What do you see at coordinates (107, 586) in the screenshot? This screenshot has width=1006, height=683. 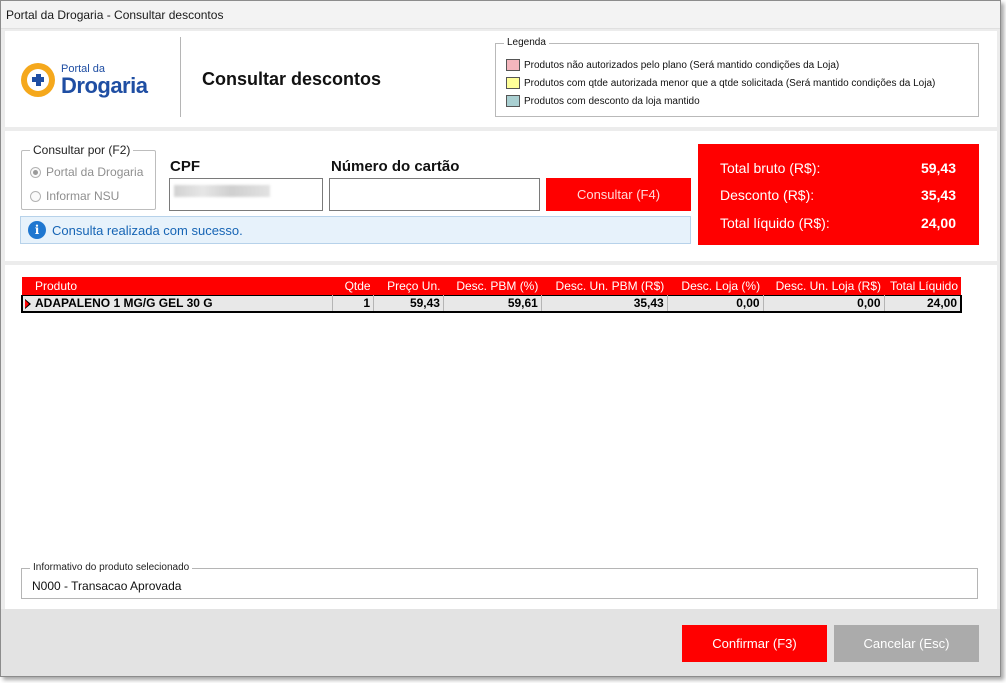 I see `product-info-text: N000 - Transacao Aprovada` at bounding box center [107, 586].